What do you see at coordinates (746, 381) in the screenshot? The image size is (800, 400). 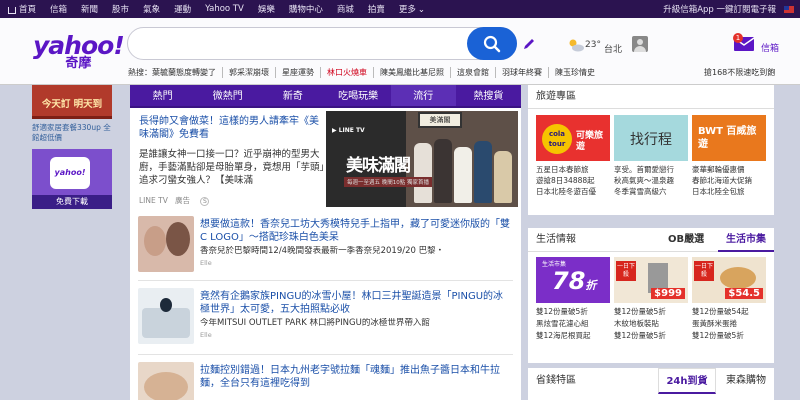 I see `tab-etmall: 東森購物` at bounding box center [746, 381].